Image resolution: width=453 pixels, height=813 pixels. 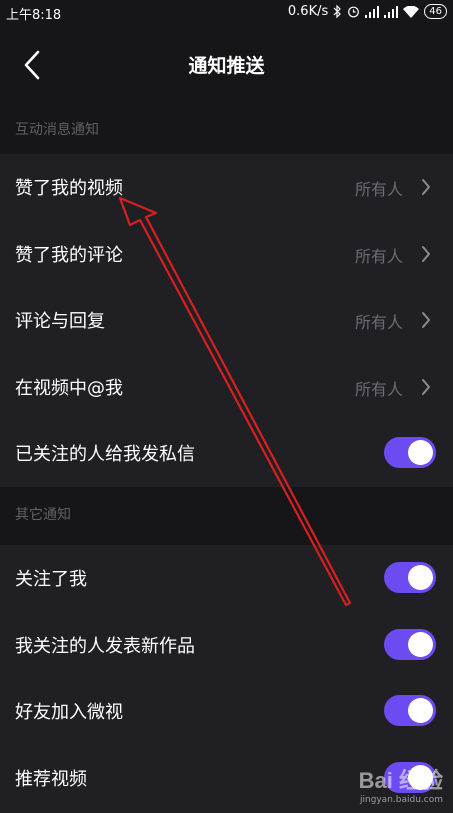 What do you see at coordinates (43, 515) in the screenshot?
I see `section-title: 其它通知` at bounding box center [43, 515].